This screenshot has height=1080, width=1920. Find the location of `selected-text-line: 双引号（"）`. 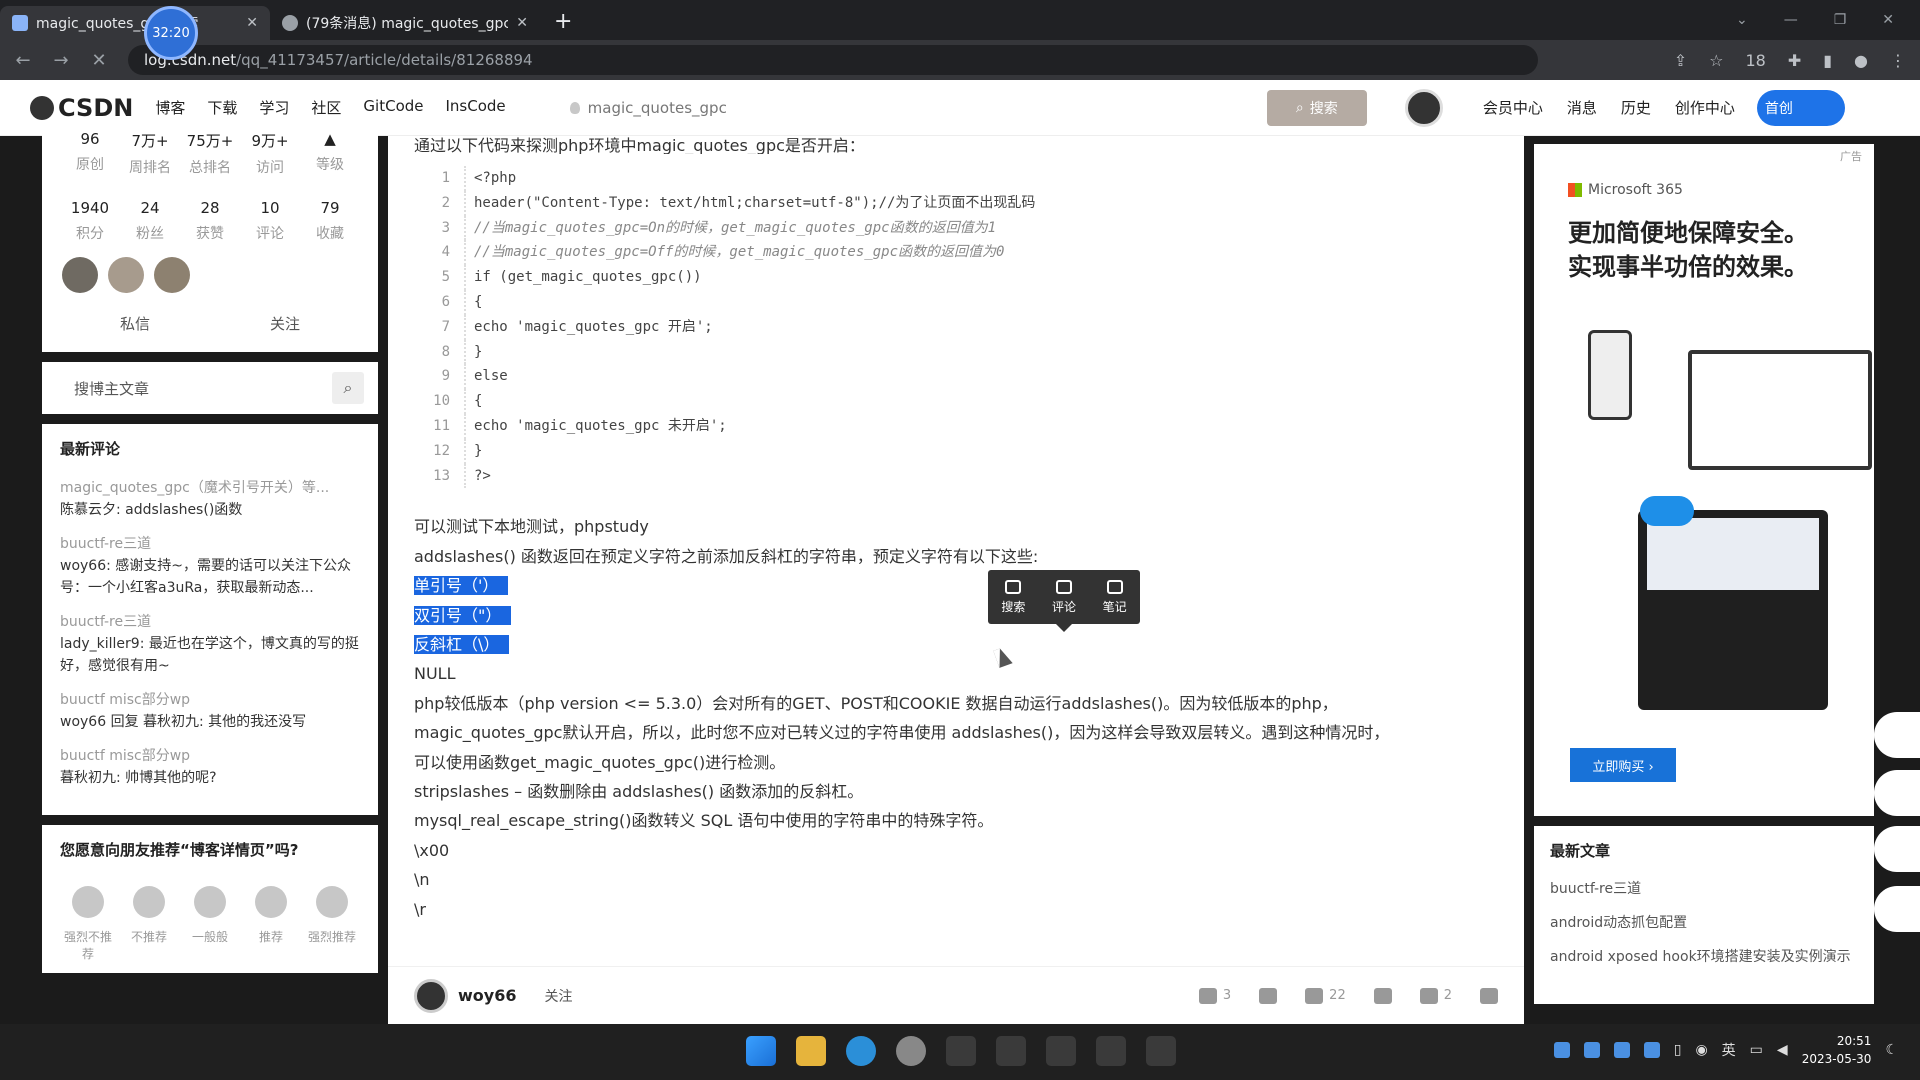

selected-text-line: 双引号（"） is located at coordinates (956, 615).